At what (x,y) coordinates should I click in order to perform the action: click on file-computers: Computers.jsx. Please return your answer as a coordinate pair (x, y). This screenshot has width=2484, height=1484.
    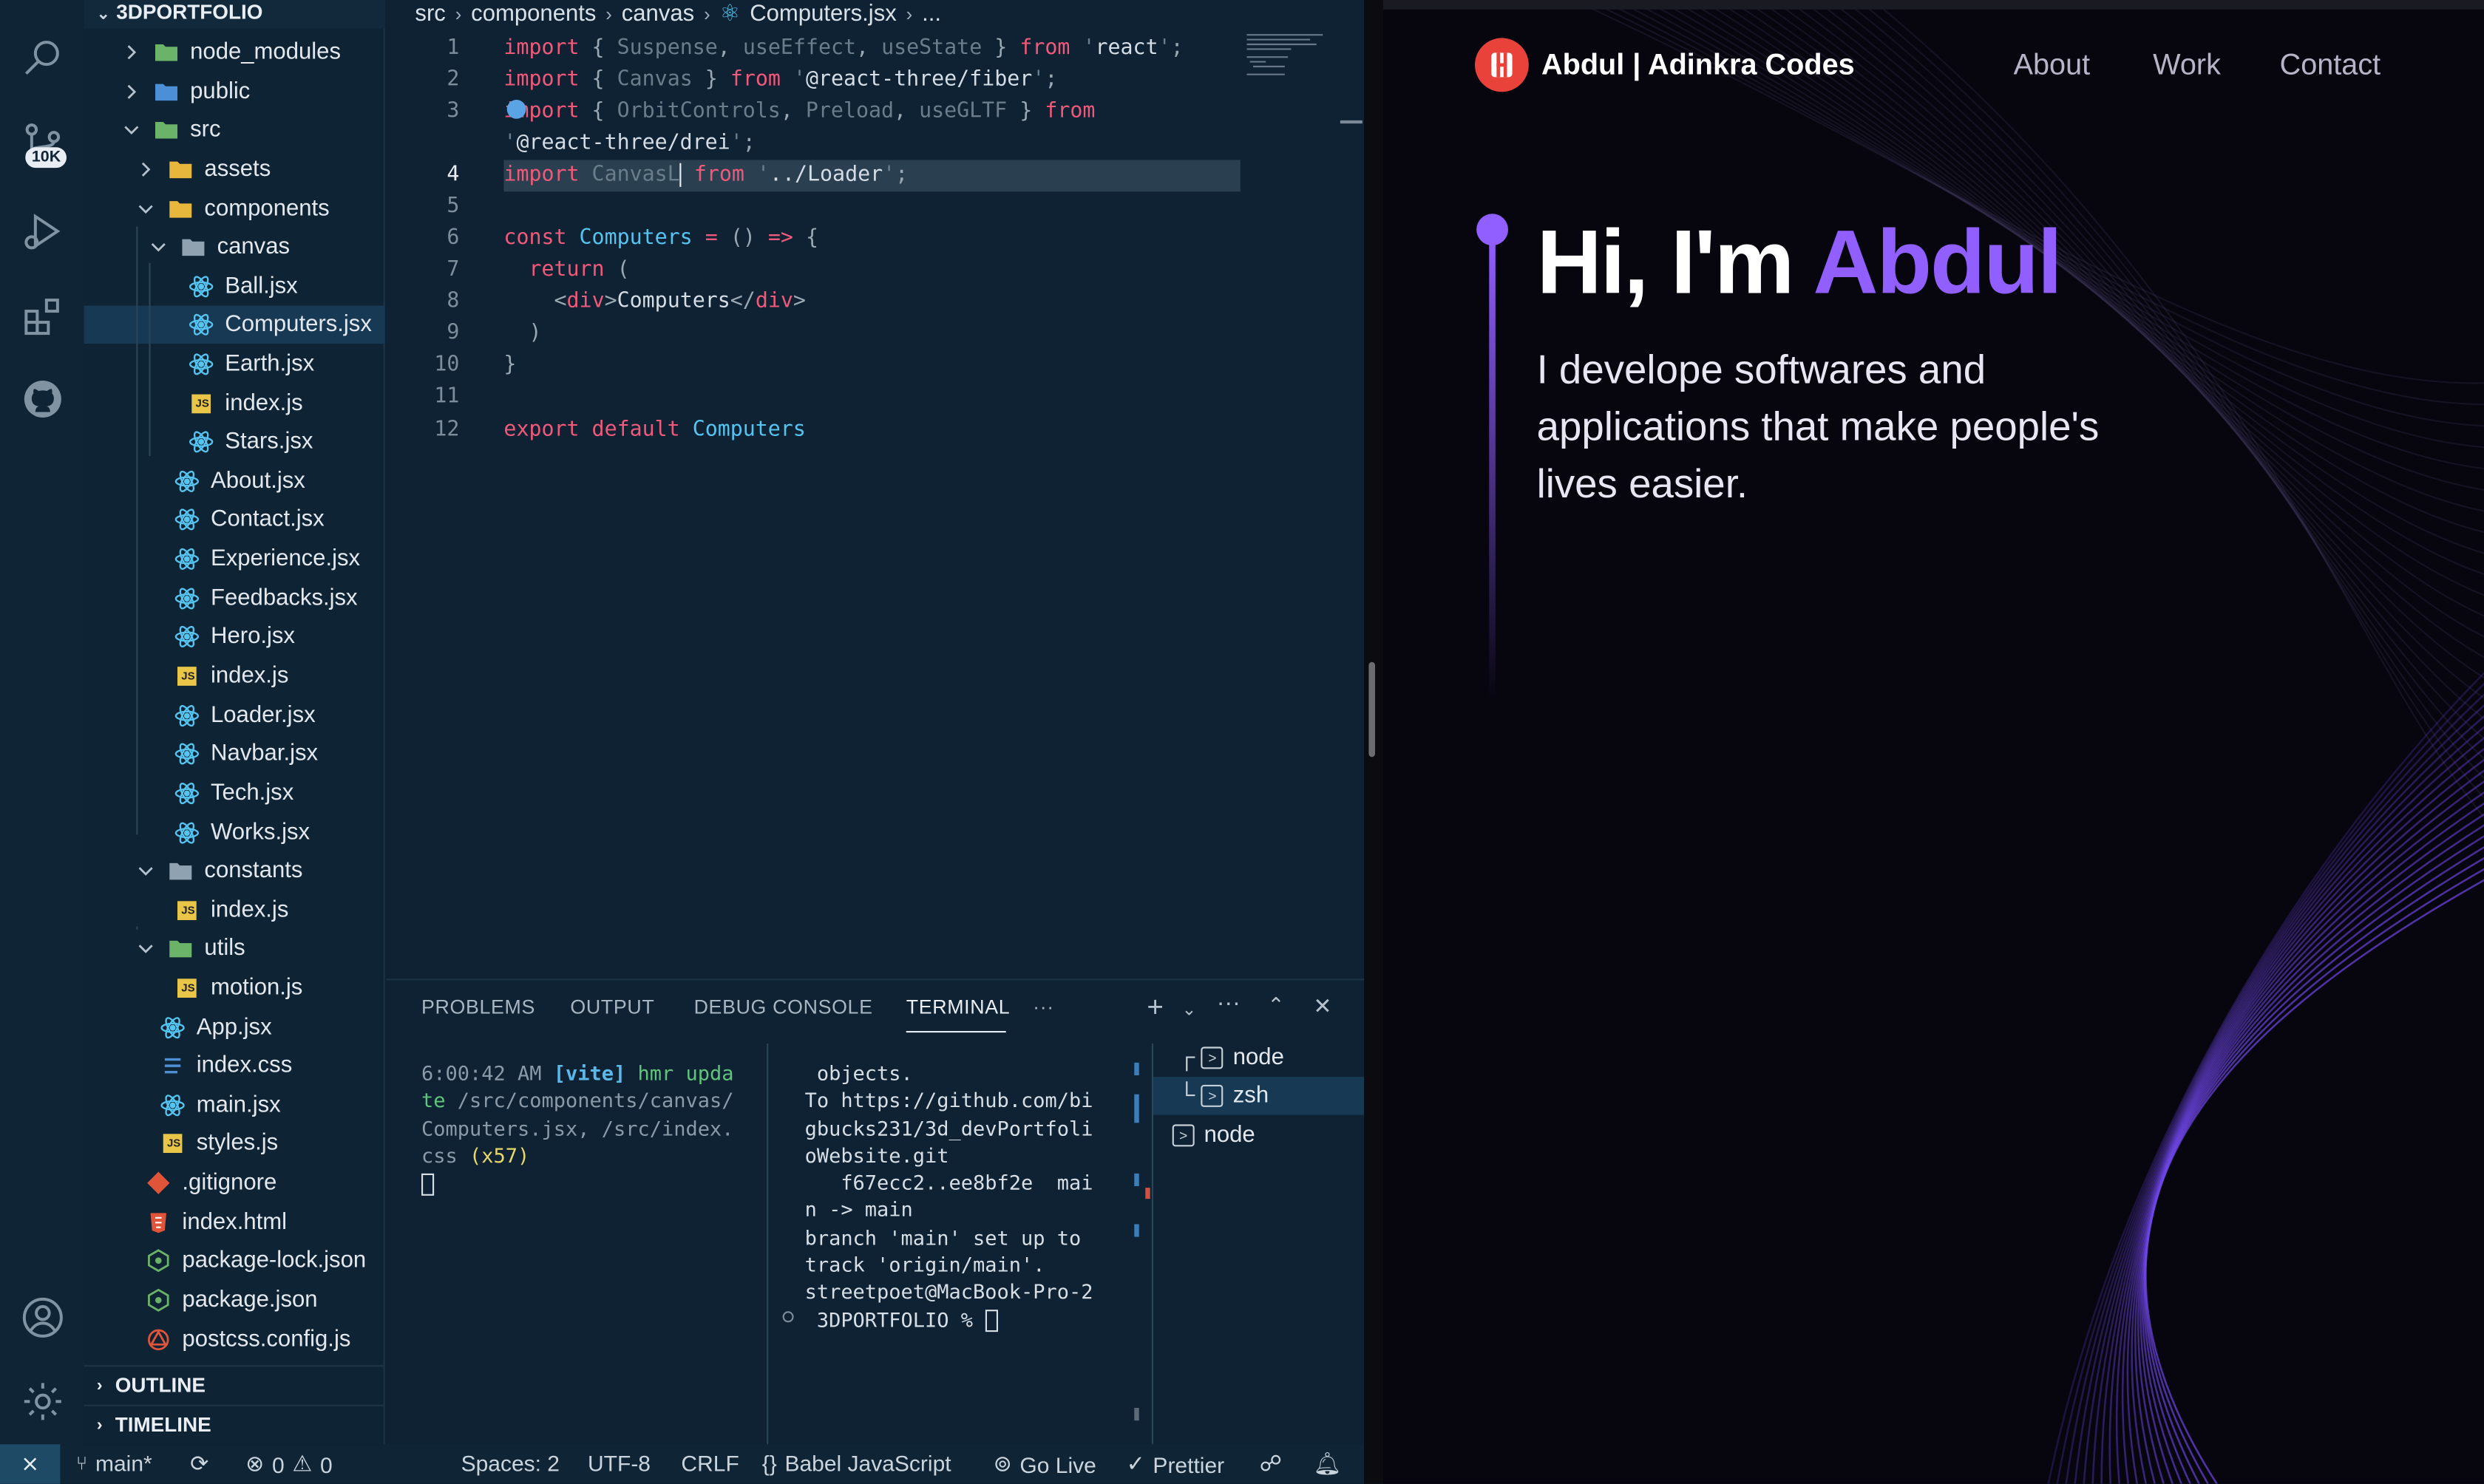
    Looking at the image, I should click on (235, 325).